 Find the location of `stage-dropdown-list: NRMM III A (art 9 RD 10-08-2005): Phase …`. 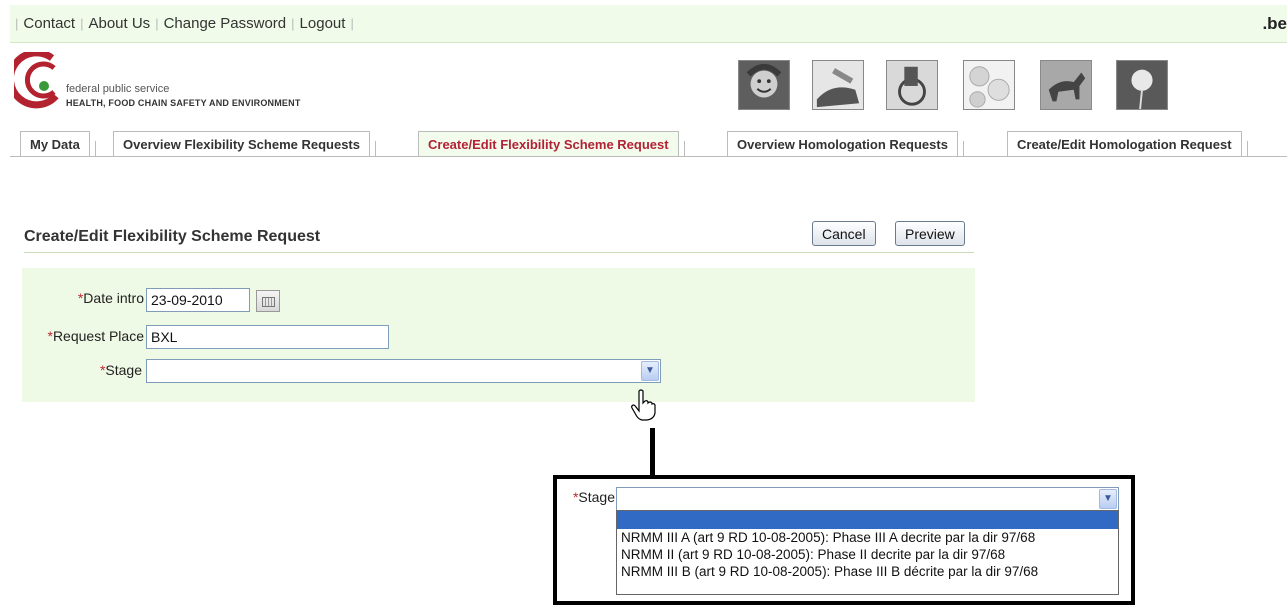

stage-dropdown-list: NRMM III A (art 9 RD 10-08-2005): Phase … is located at coordinates (867, 552).